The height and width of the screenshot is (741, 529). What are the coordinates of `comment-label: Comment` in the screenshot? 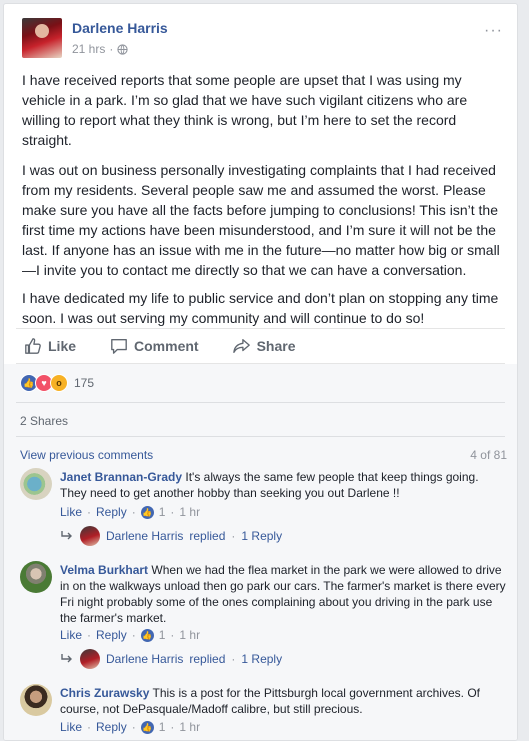 It's located at (166, 346).